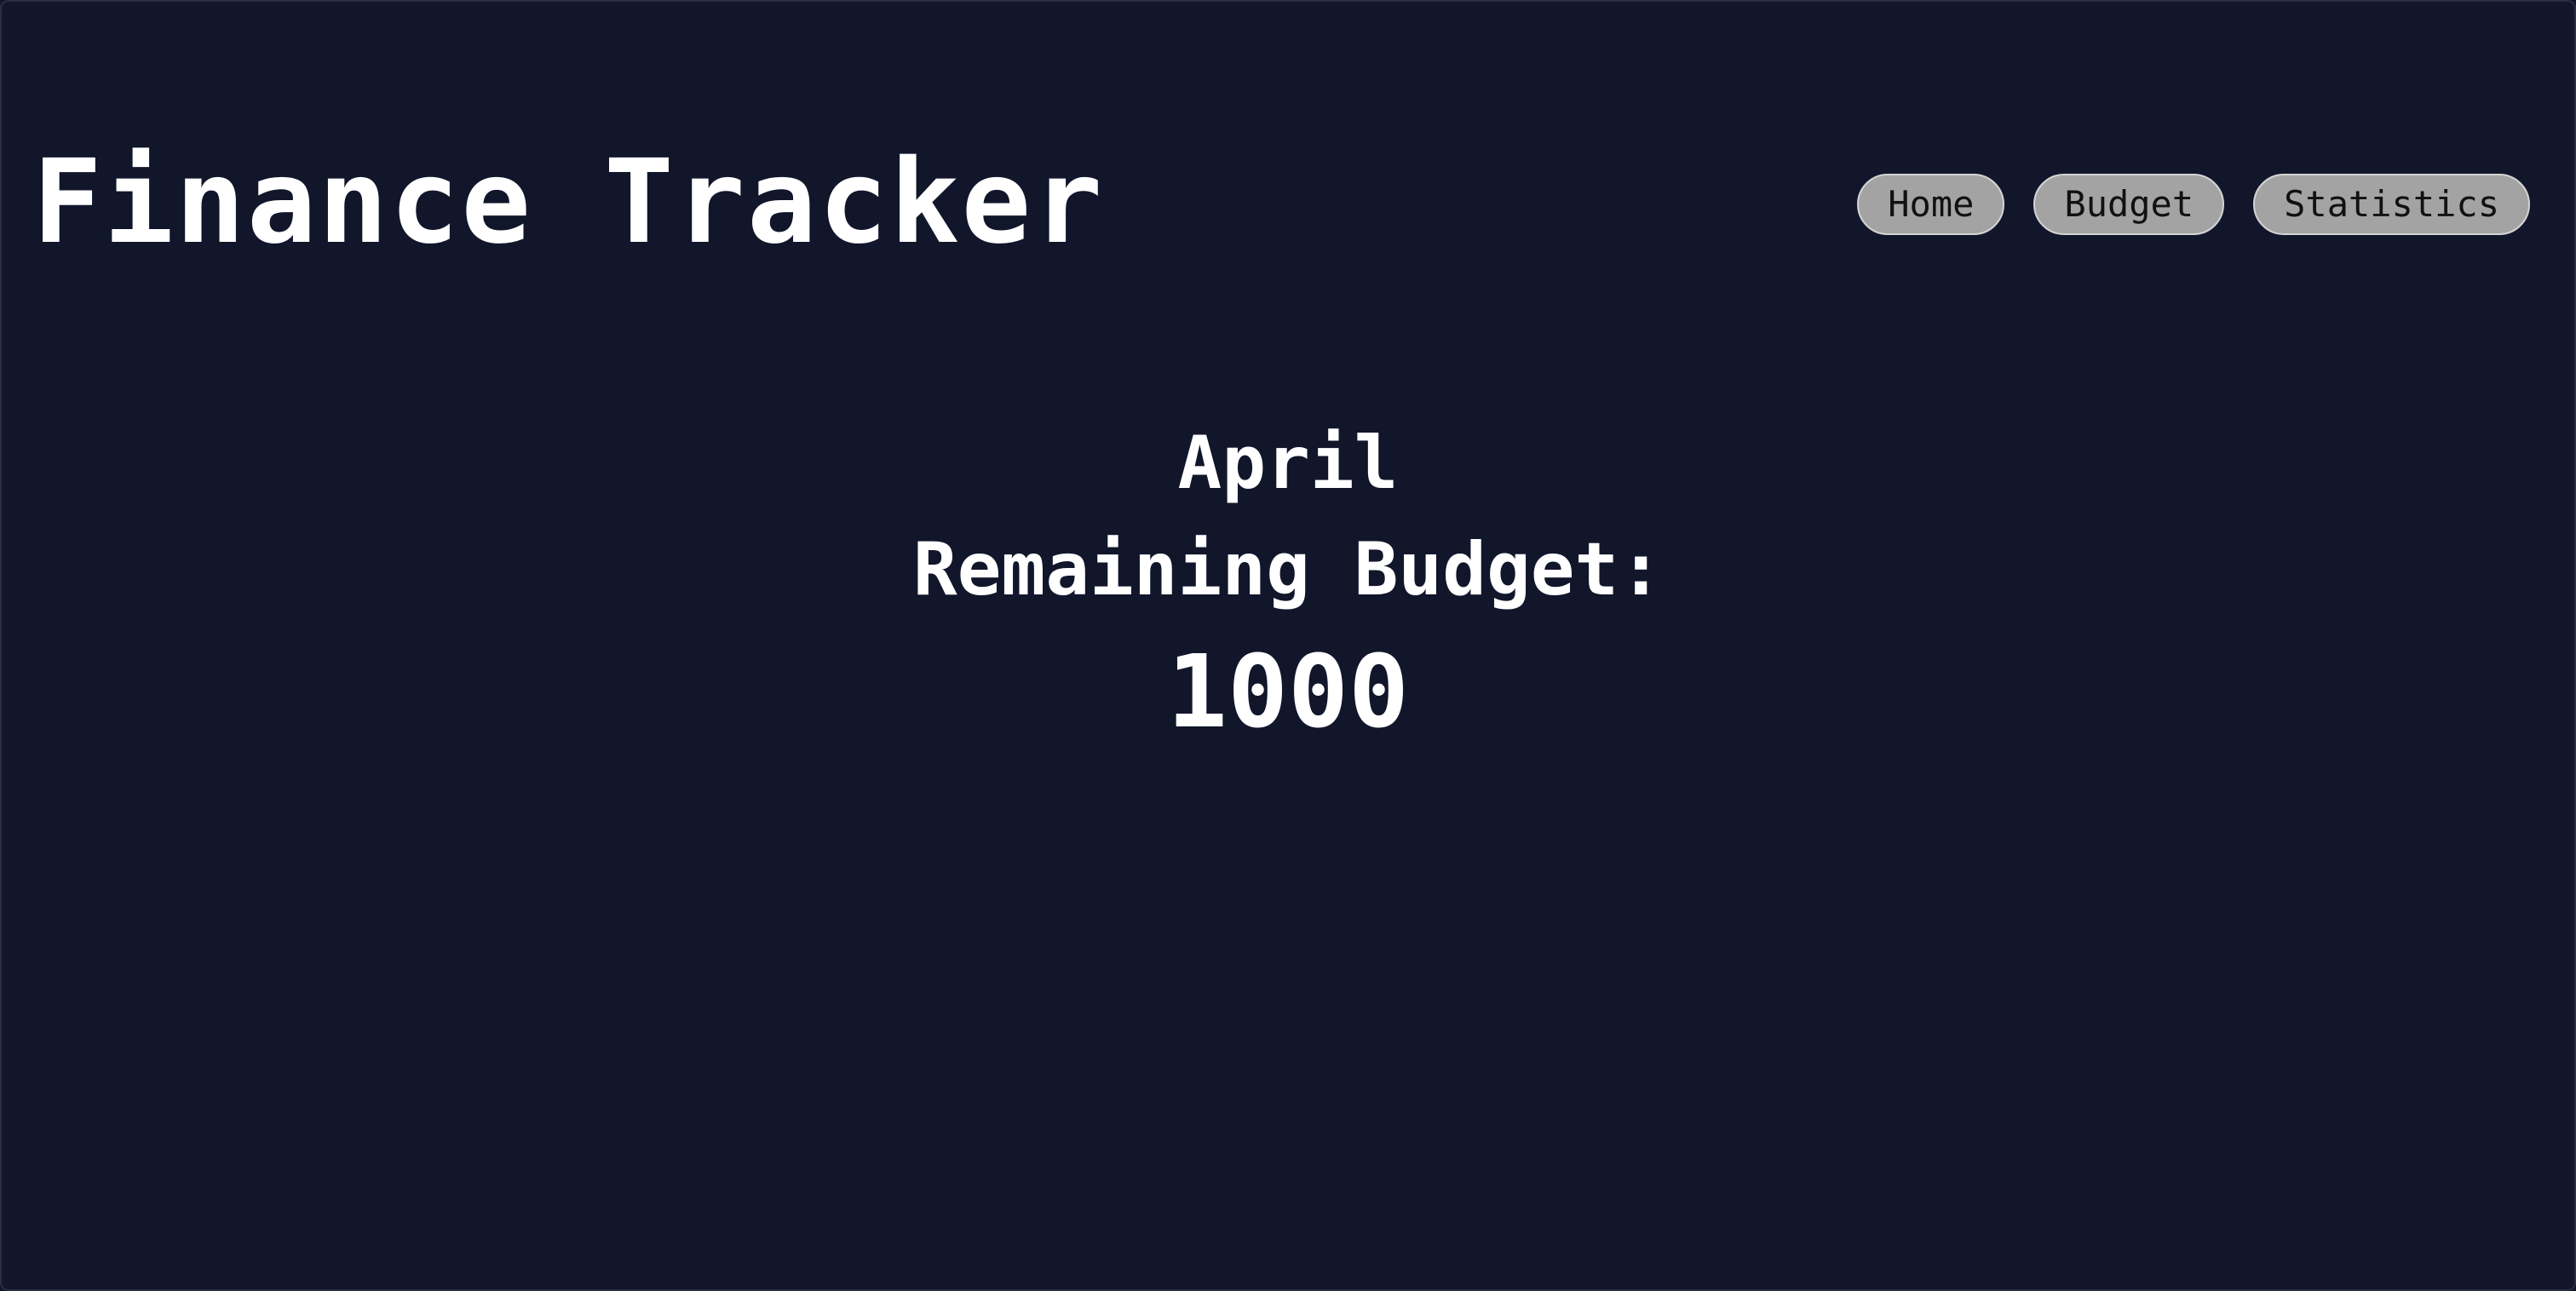 The image size is (2576, 1291). What do you see at coordinates (569, 202) in the screenshot?
I see `app-title: Finance Tracker` at bounding box center [569, 202].